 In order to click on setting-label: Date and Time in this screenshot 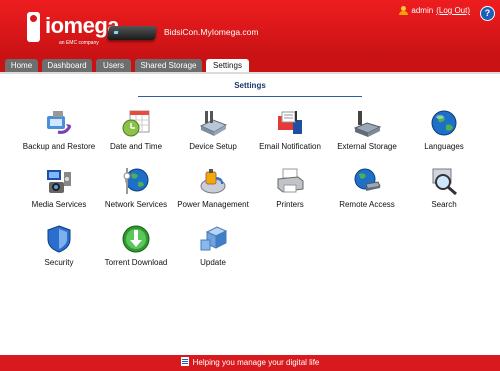, I will do `click(136, 146)`.